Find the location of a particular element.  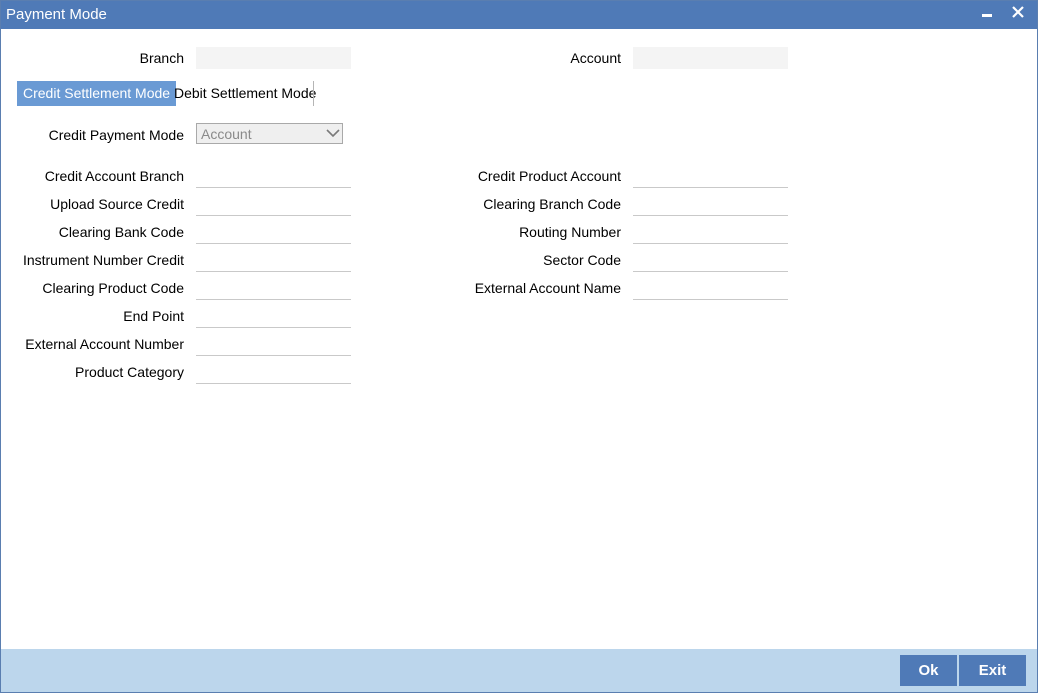

clearing-branch-code-input is located at coordinates (710, 205).